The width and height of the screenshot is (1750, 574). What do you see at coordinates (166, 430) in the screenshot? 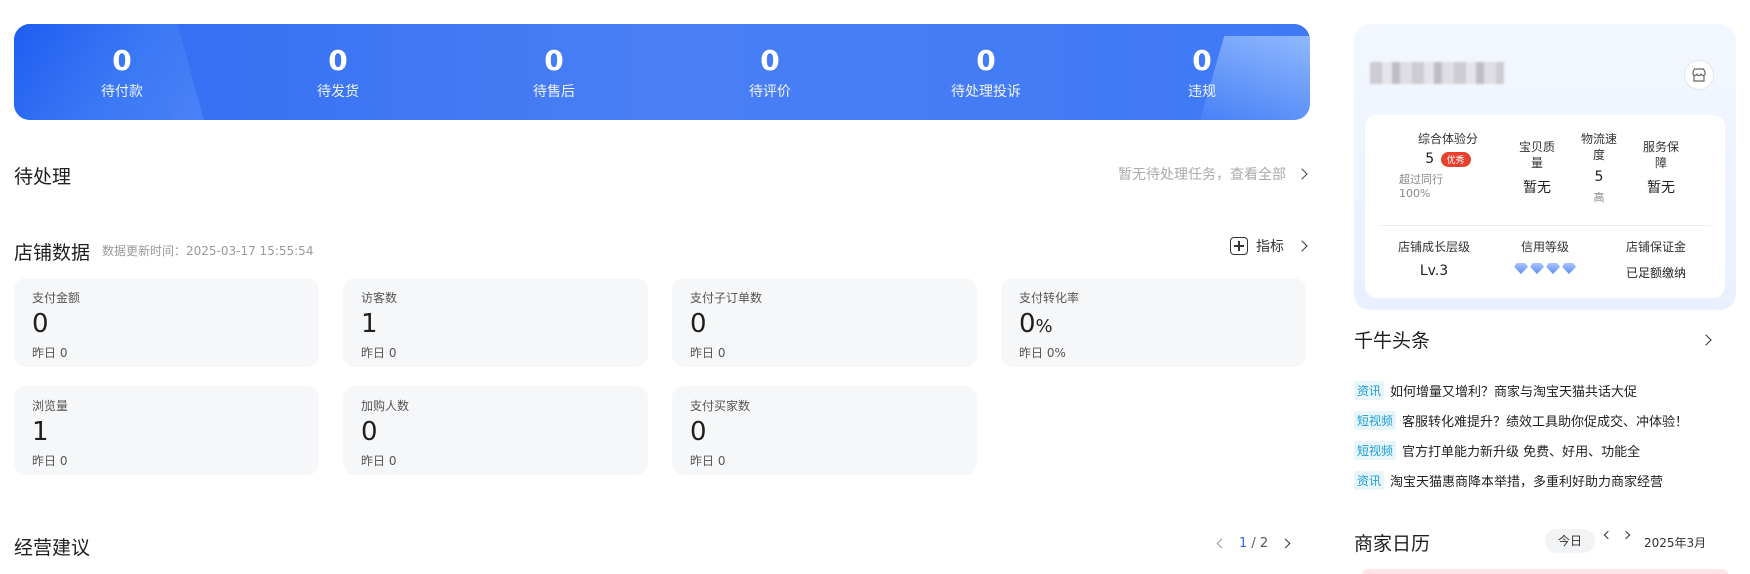
I see `metric-card-page-views: 浏览量 1 昨日 0` at bounding box center [166, 430].